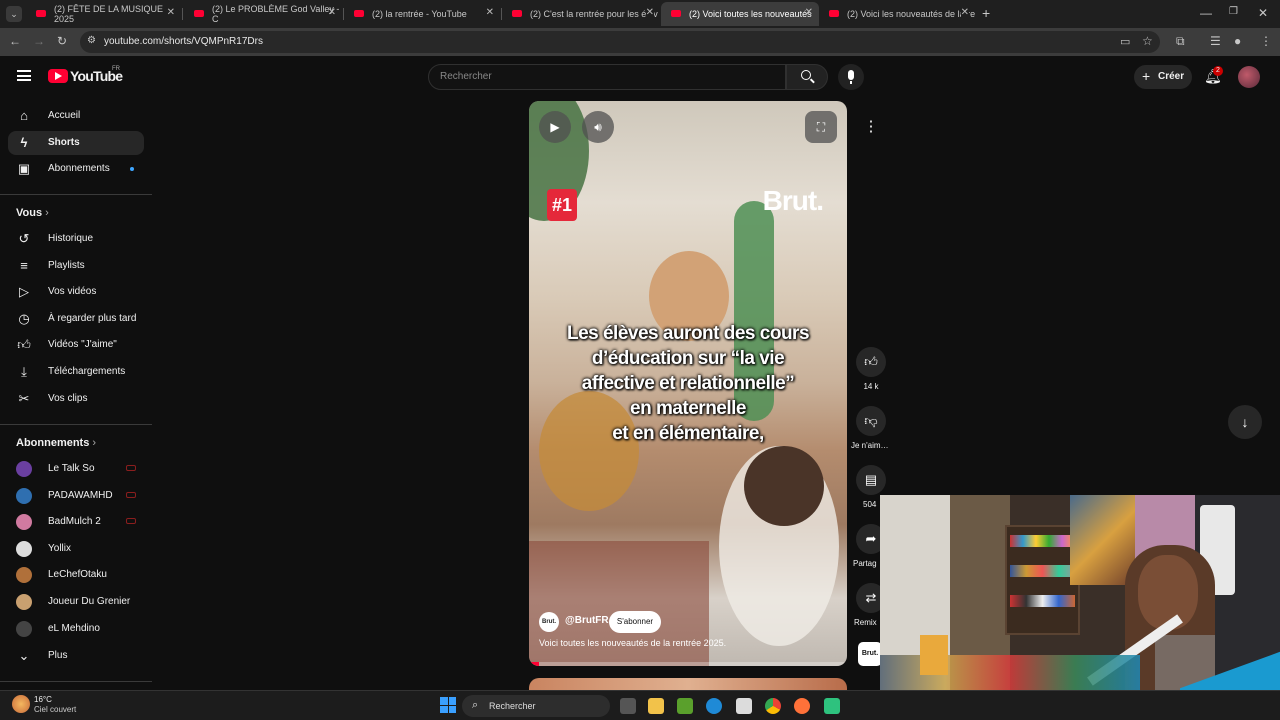  What do you see at coordinates (714, 706) in the screenshot?
I see `edge-icon` at bounding box center [714, 706].